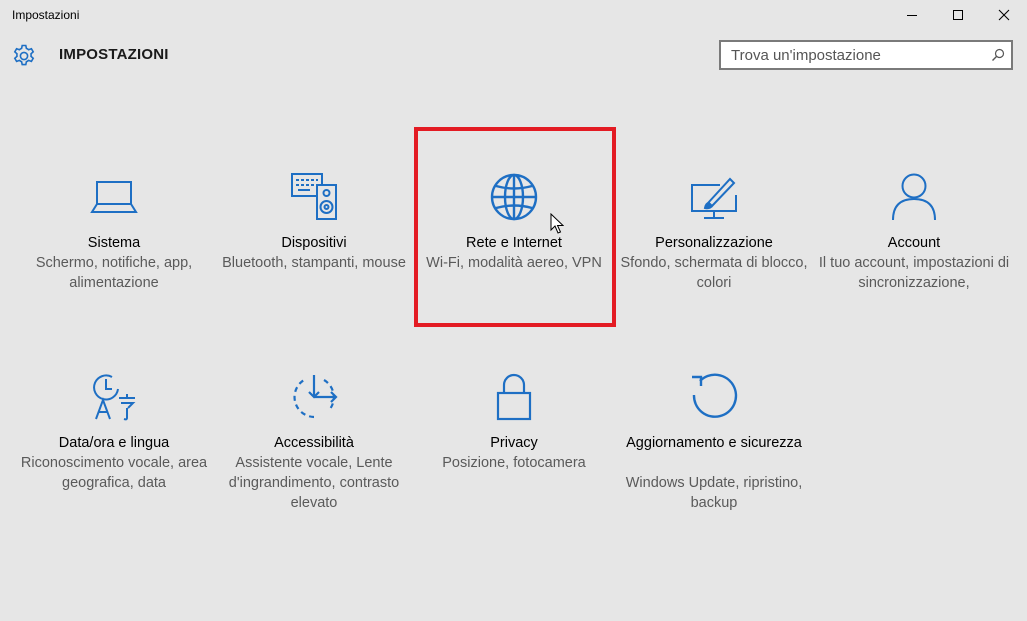  Describe the element at coordinates (24, 55) in the screenshot. I see `gear-icon` at that location.